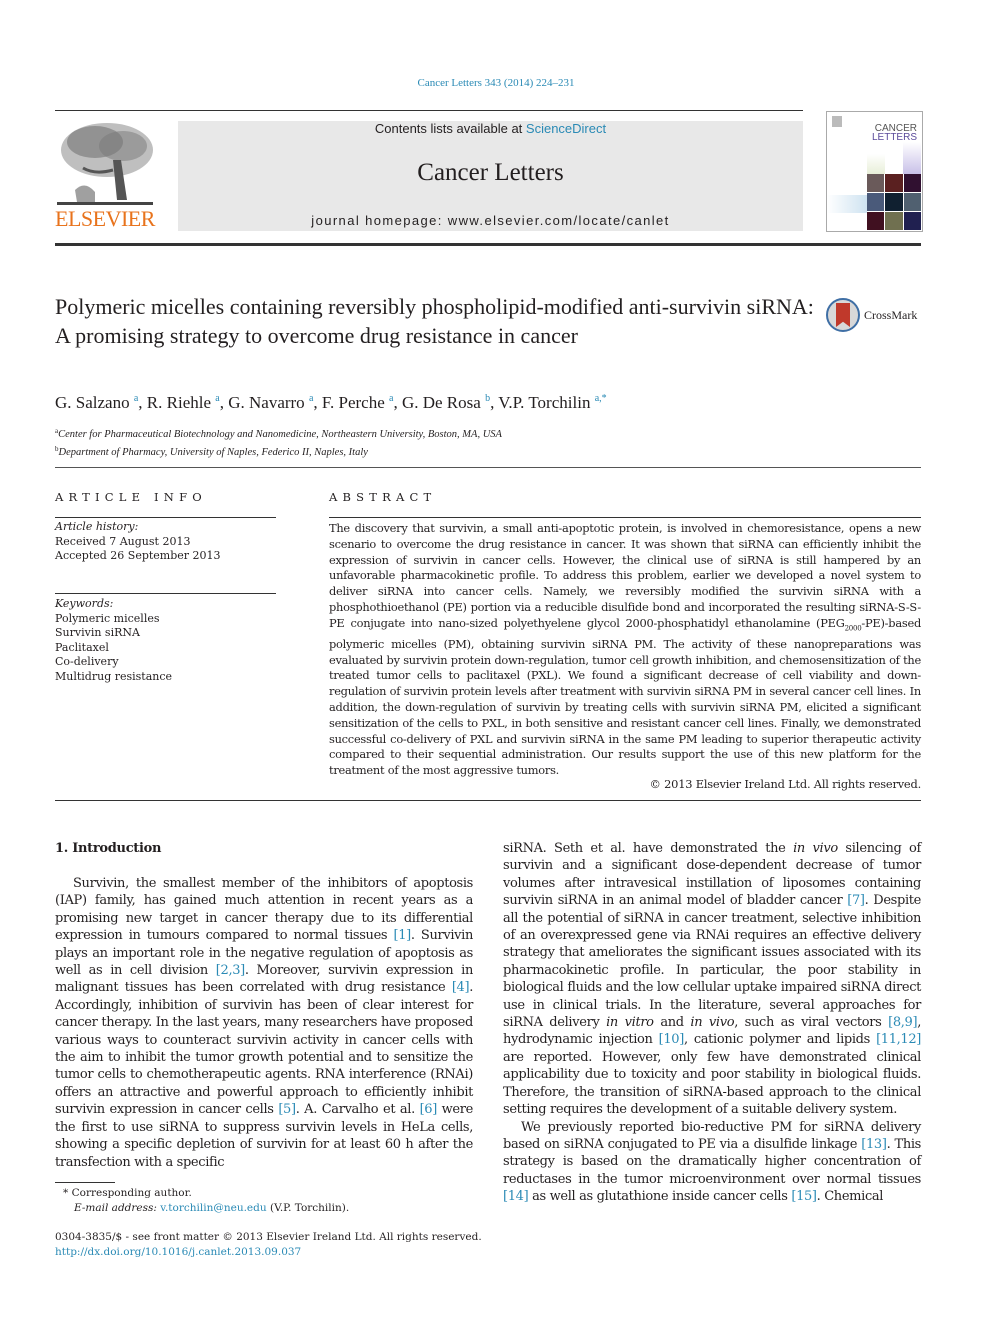  I want to click on author-name: F. Perche, so click(353, 402).